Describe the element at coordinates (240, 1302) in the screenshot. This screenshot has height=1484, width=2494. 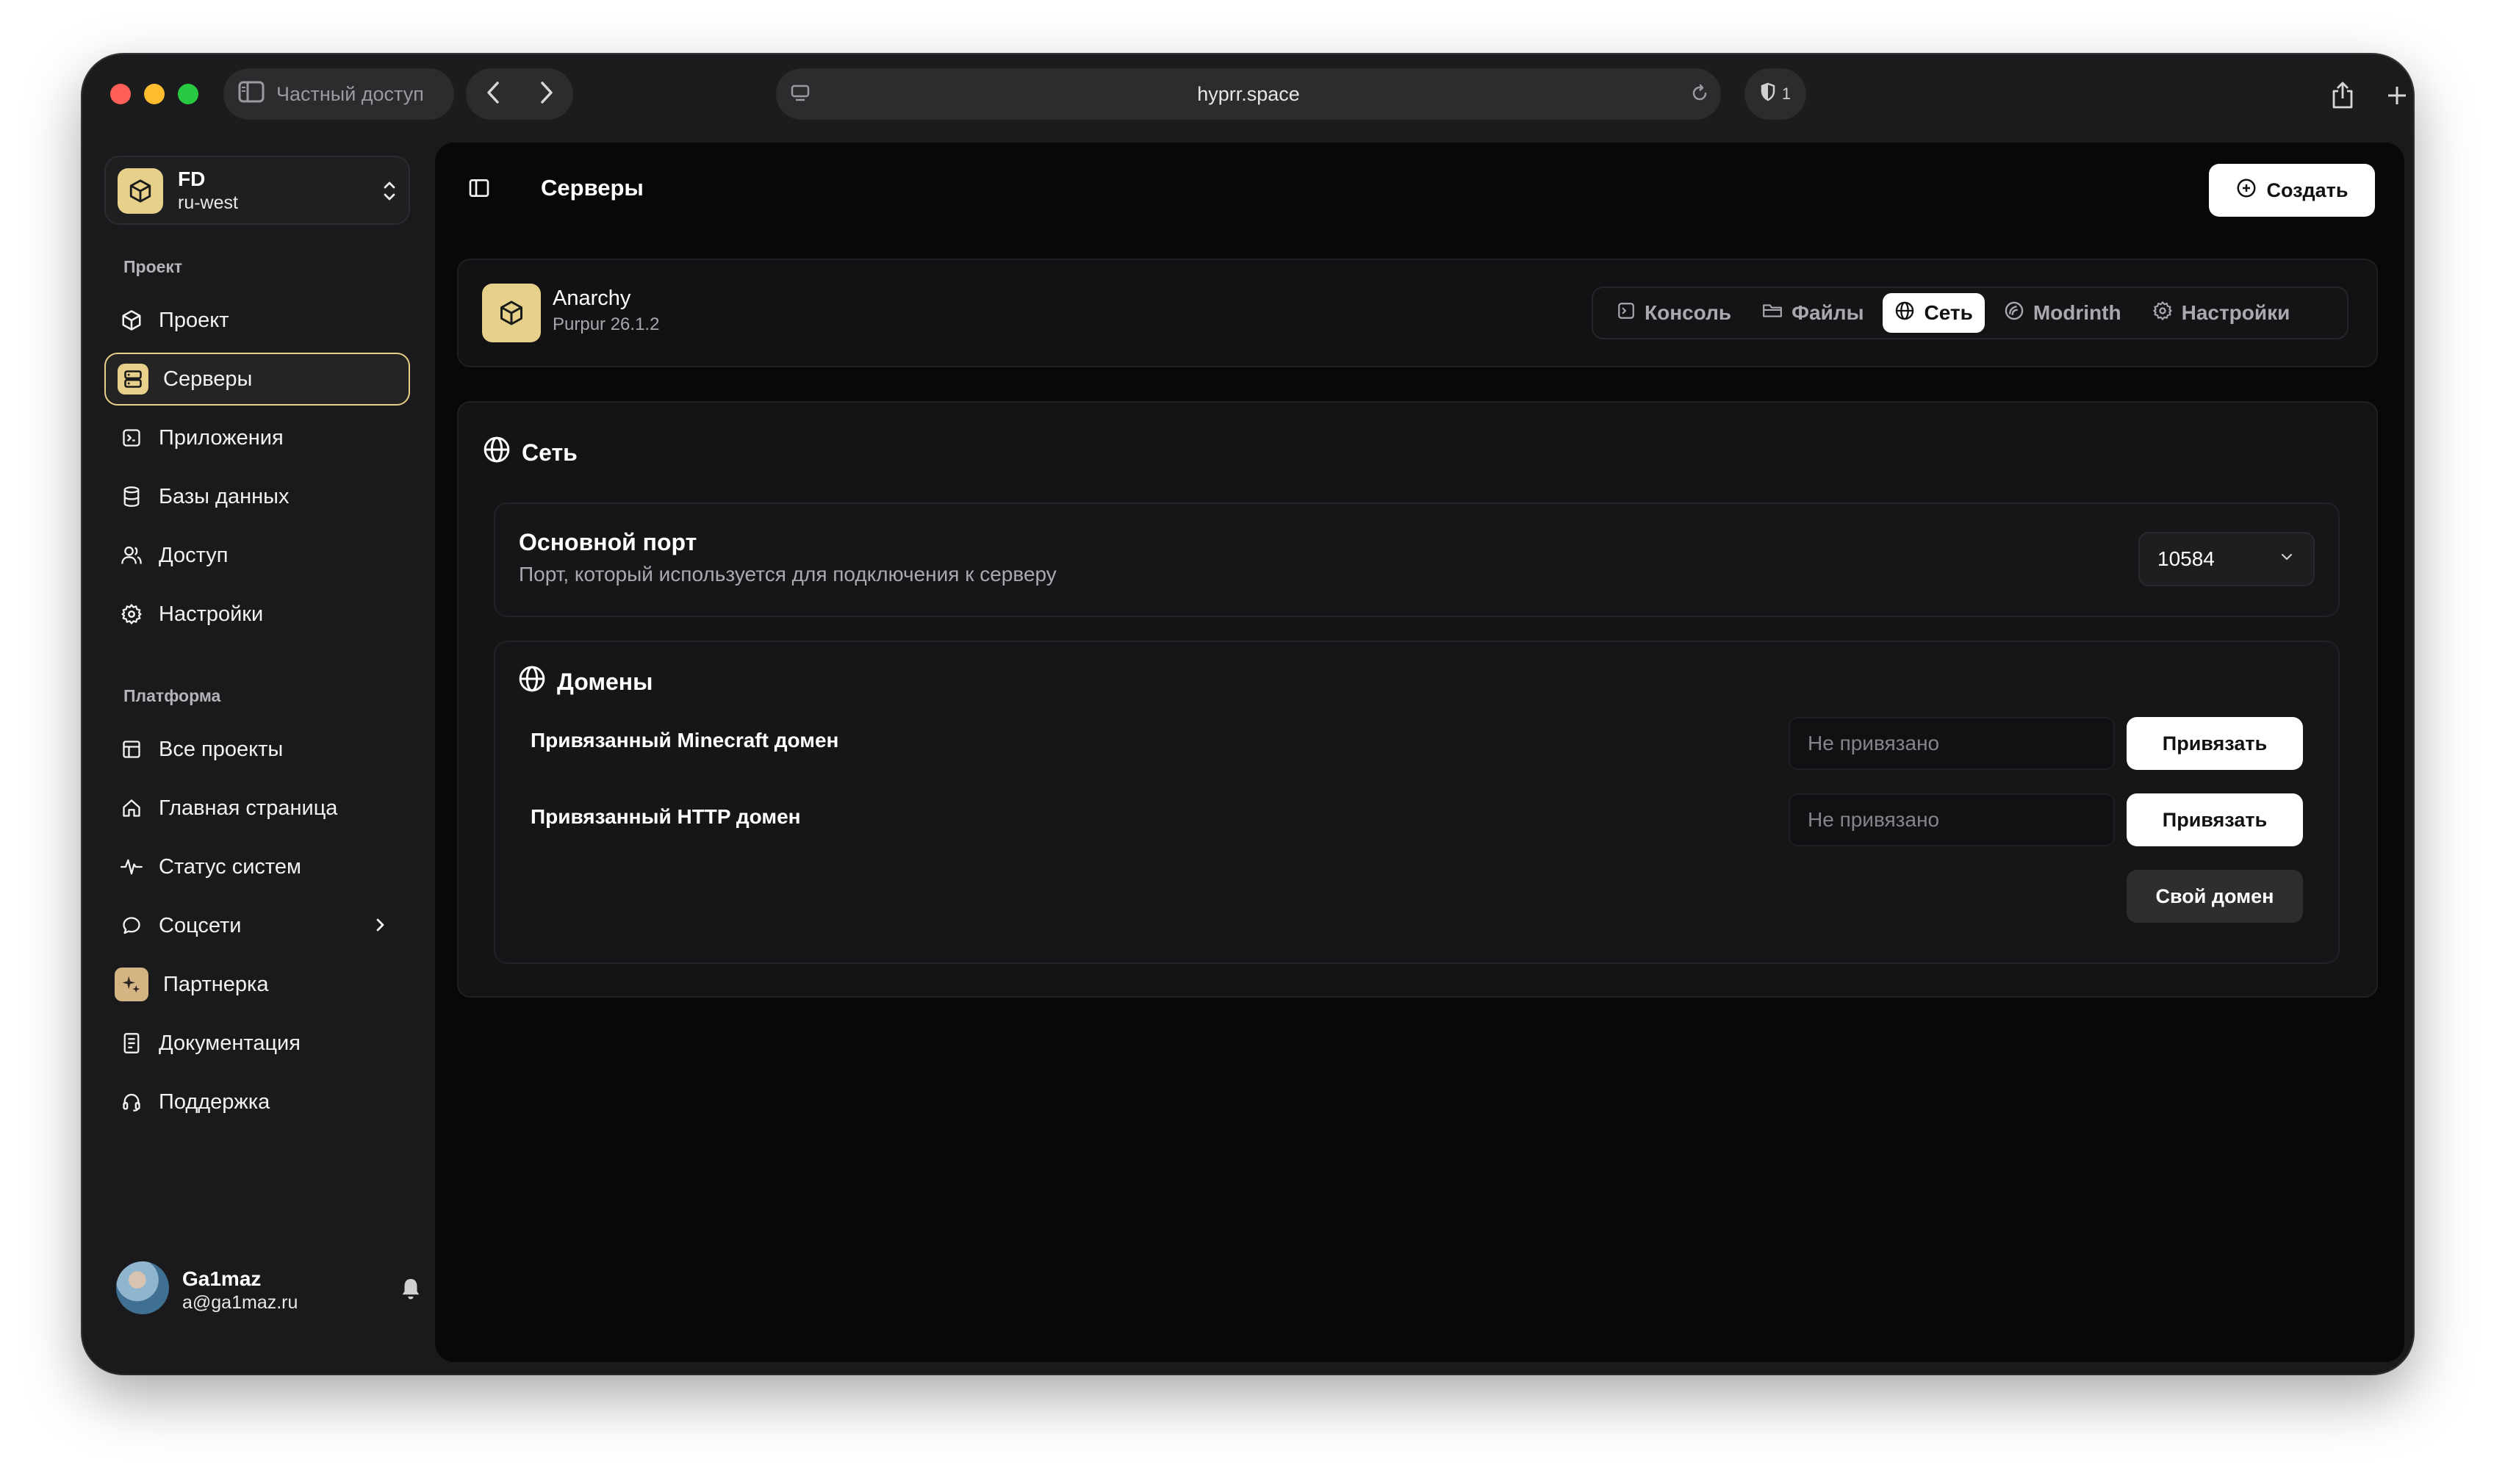
I see `user-email: a@ga1maz.ru` at that location.